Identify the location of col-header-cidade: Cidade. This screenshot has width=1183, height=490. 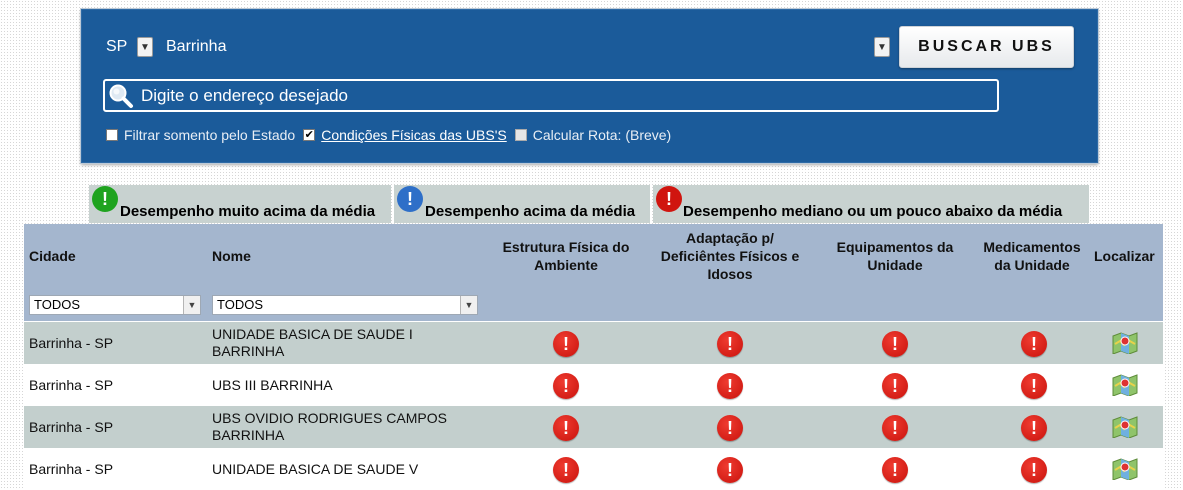
(52, 256).